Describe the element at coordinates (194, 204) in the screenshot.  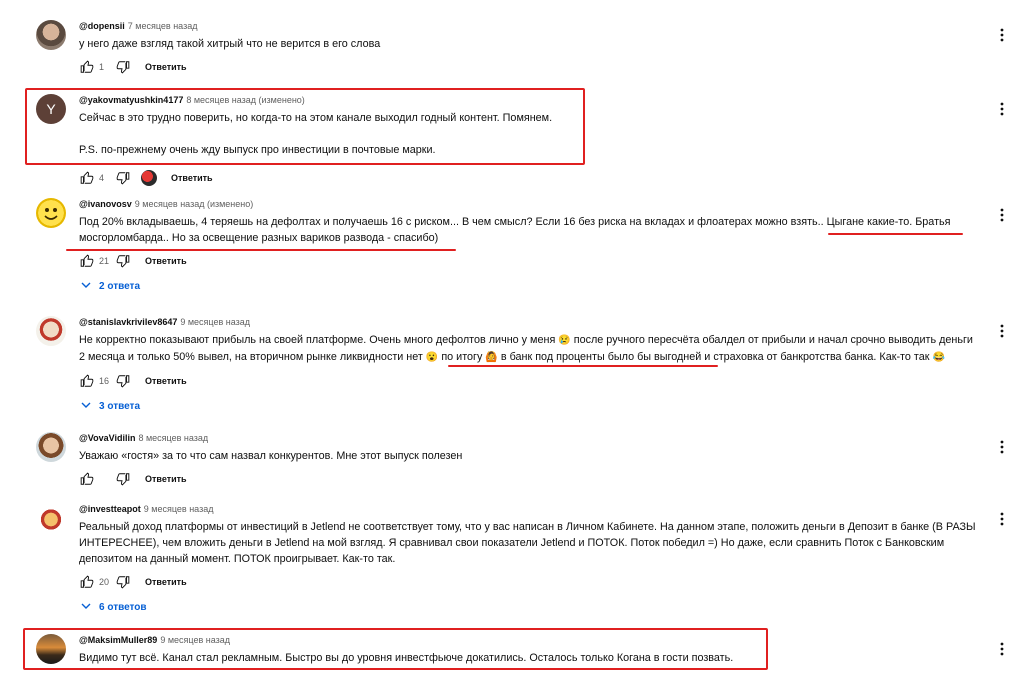
I see `comment-time: 9 месяцев назад (изменено)` at that location.